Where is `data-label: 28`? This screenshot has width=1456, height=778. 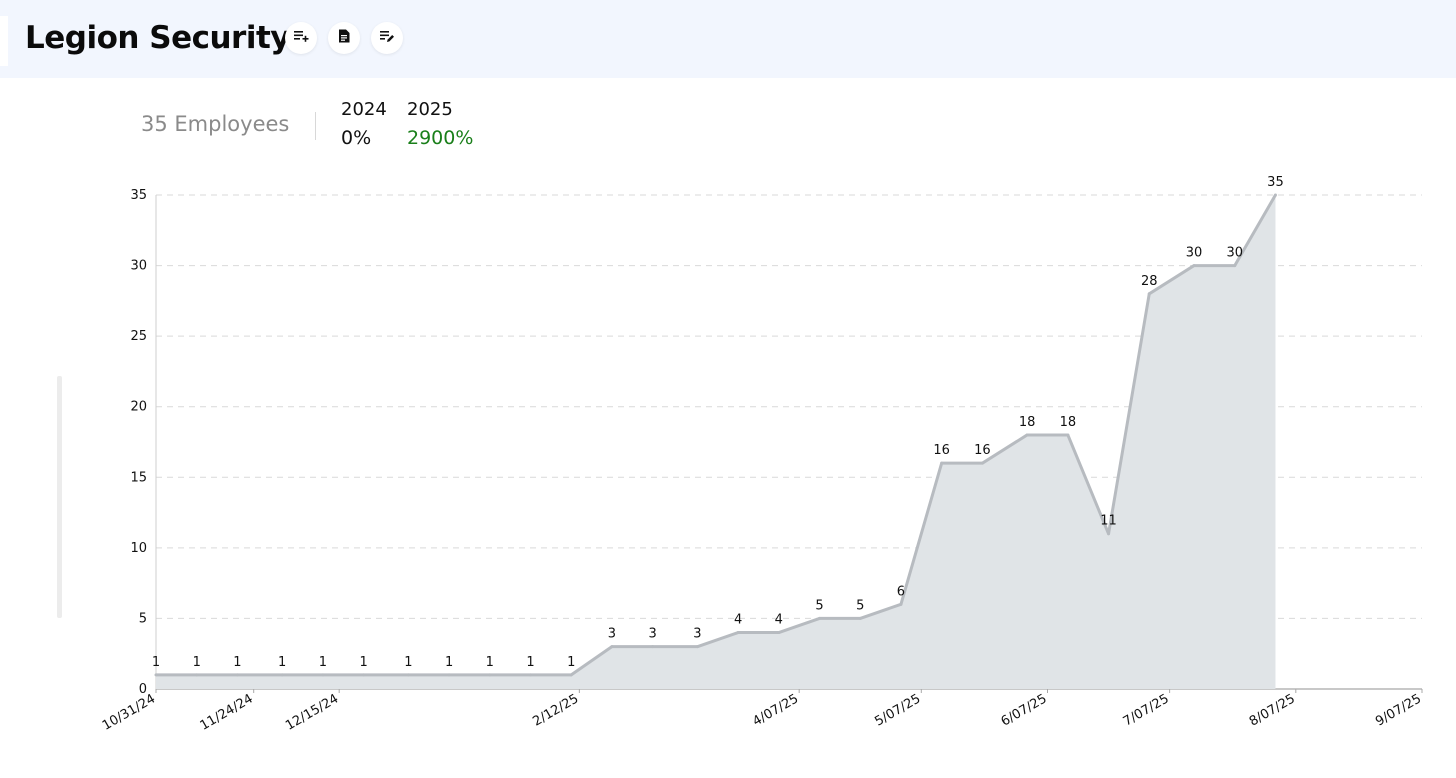
data-label: 28 is located at coordinates (1149, 281).